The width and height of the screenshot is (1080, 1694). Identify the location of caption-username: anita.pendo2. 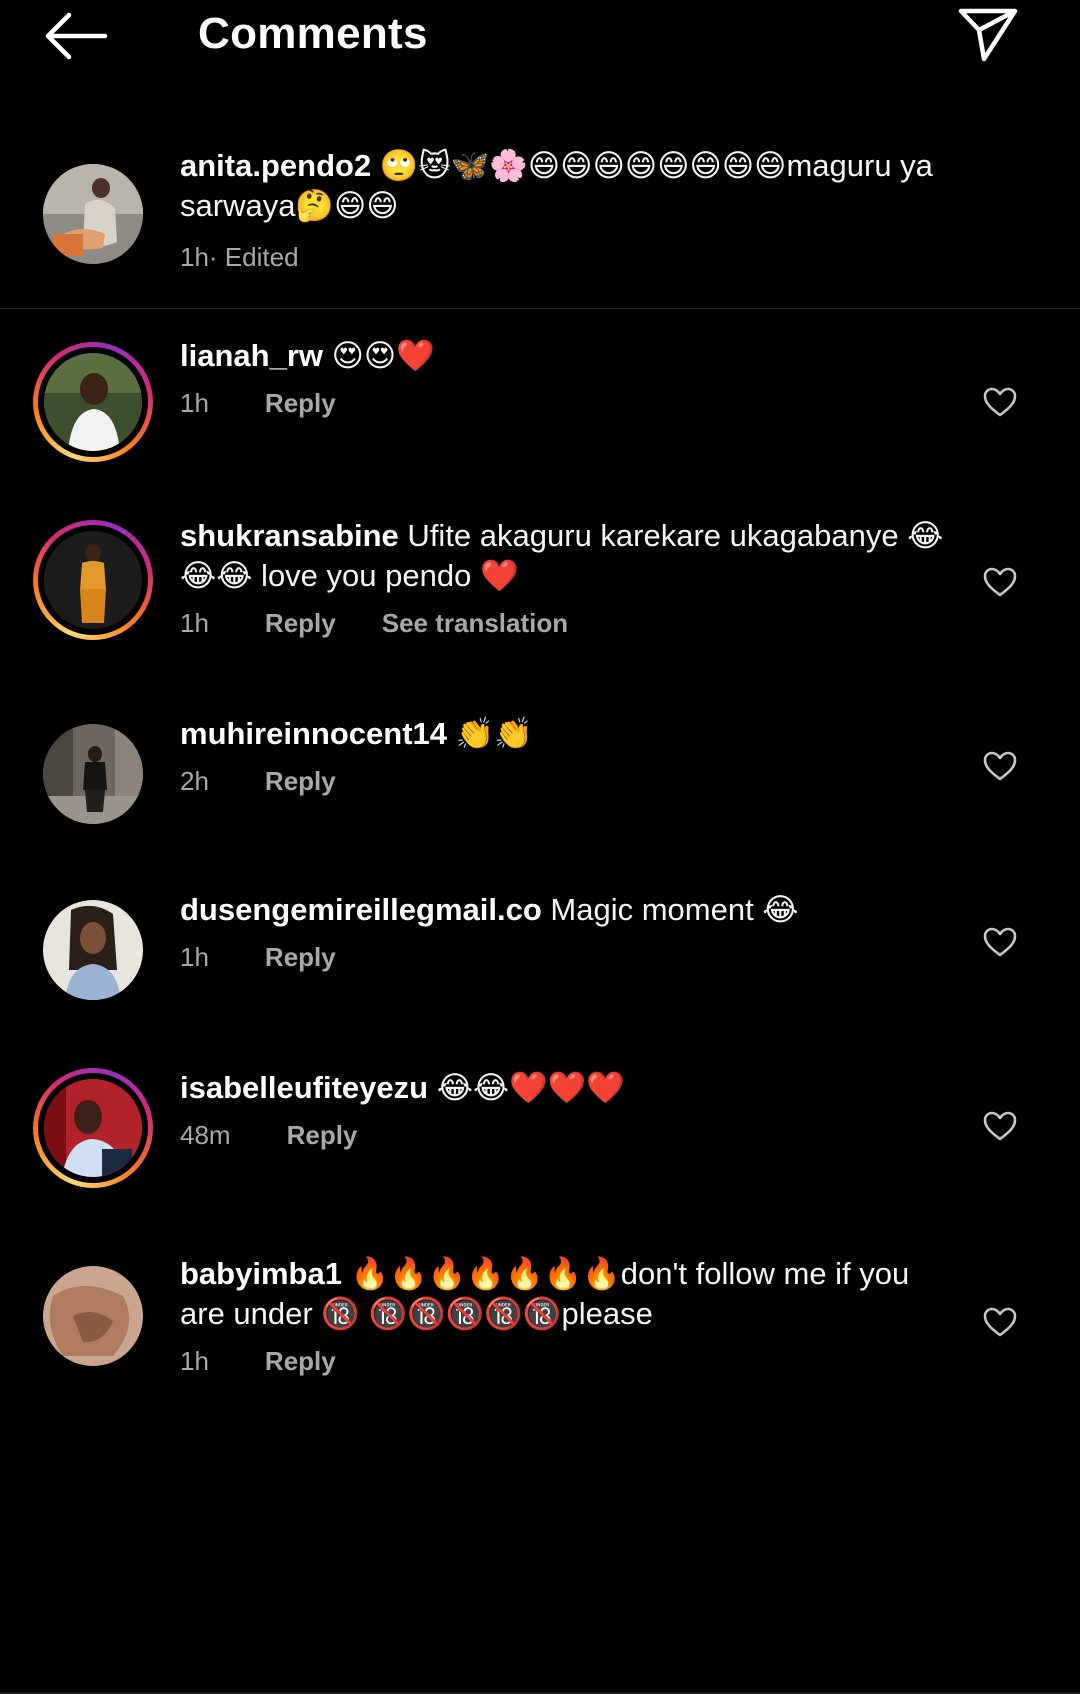
(275, 165).